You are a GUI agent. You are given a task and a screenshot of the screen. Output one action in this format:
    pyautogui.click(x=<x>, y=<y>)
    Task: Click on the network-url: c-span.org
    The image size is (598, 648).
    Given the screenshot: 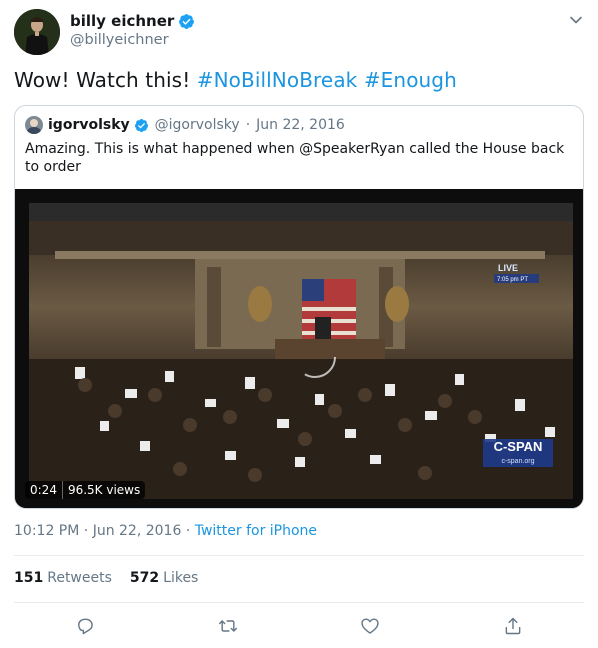 What is the action you would take?
    pyautogui.click(x=517, y=461)
    